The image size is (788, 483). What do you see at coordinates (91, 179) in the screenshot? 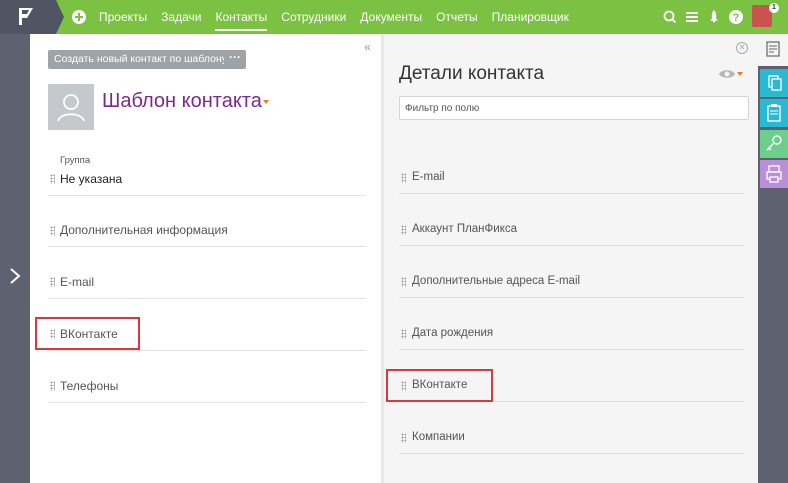
I see `group-value: Не указана` at bounding box center [91, 179].